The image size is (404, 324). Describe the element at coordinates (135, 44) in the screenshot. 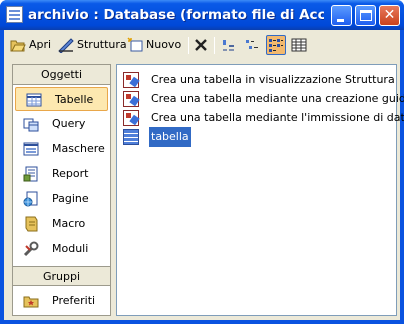

I see `new-icon` at that location.